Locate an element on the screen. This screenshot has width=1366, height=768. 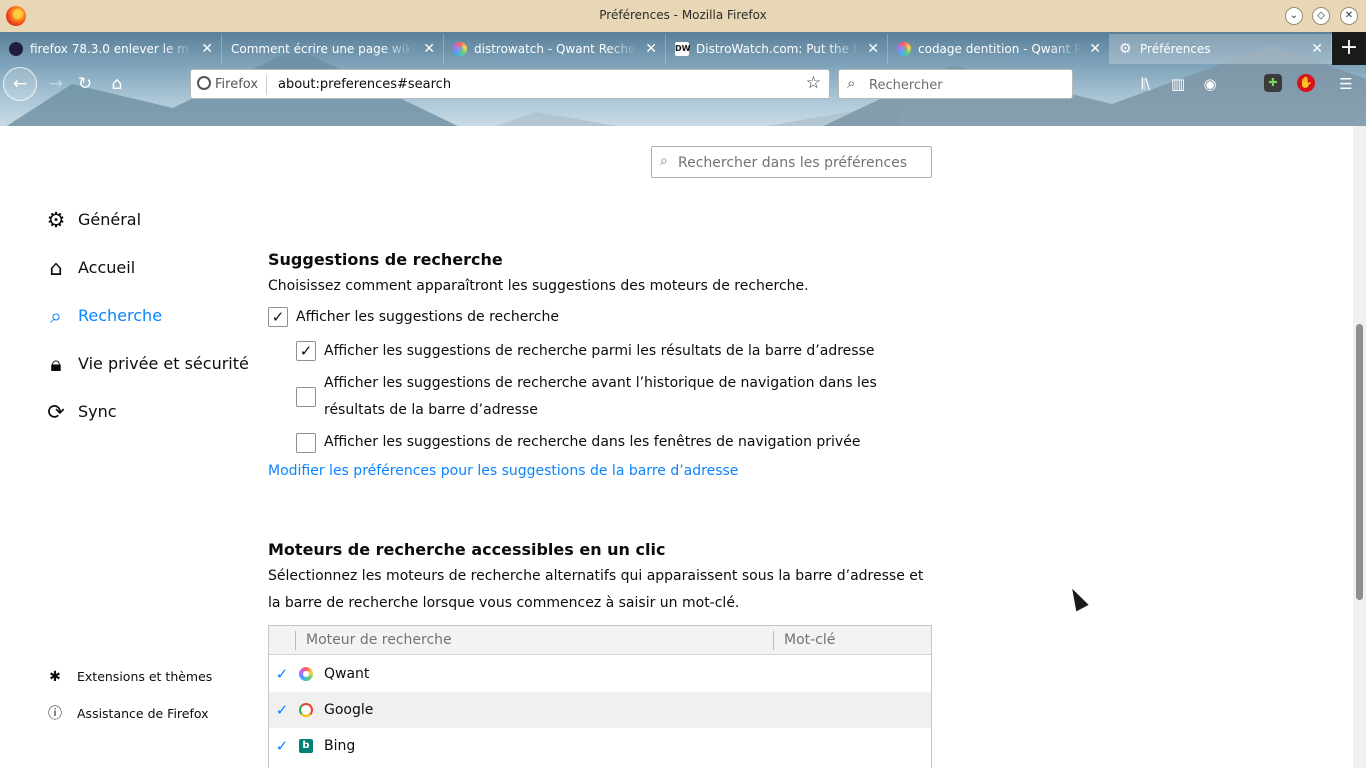
suggestions-private-checkbox is located at coordinates (306, 443).